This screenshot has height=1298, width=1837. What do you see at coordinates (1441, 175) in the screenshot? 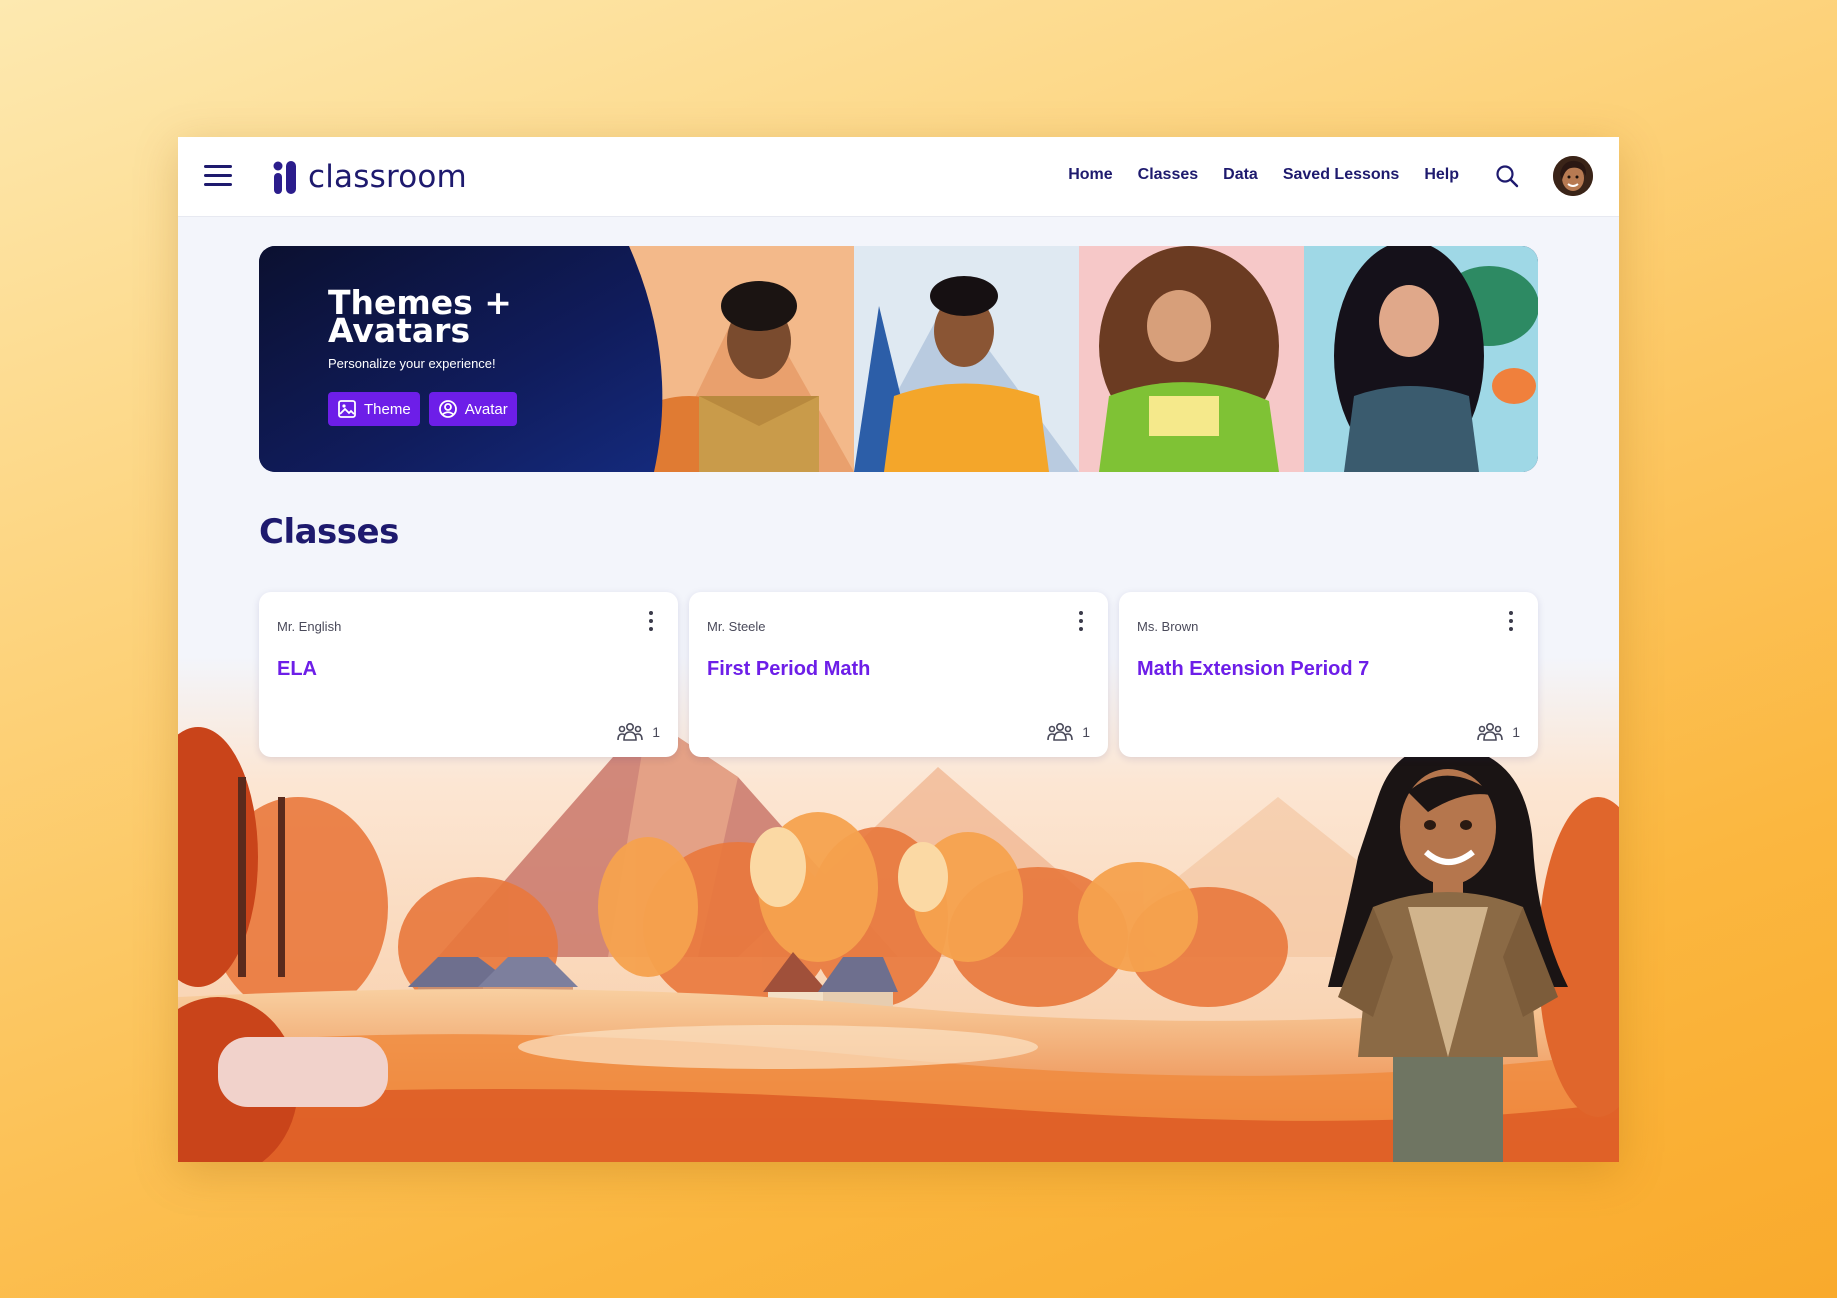
I see `nav-help: Help` at bounding box center [1441, 175].